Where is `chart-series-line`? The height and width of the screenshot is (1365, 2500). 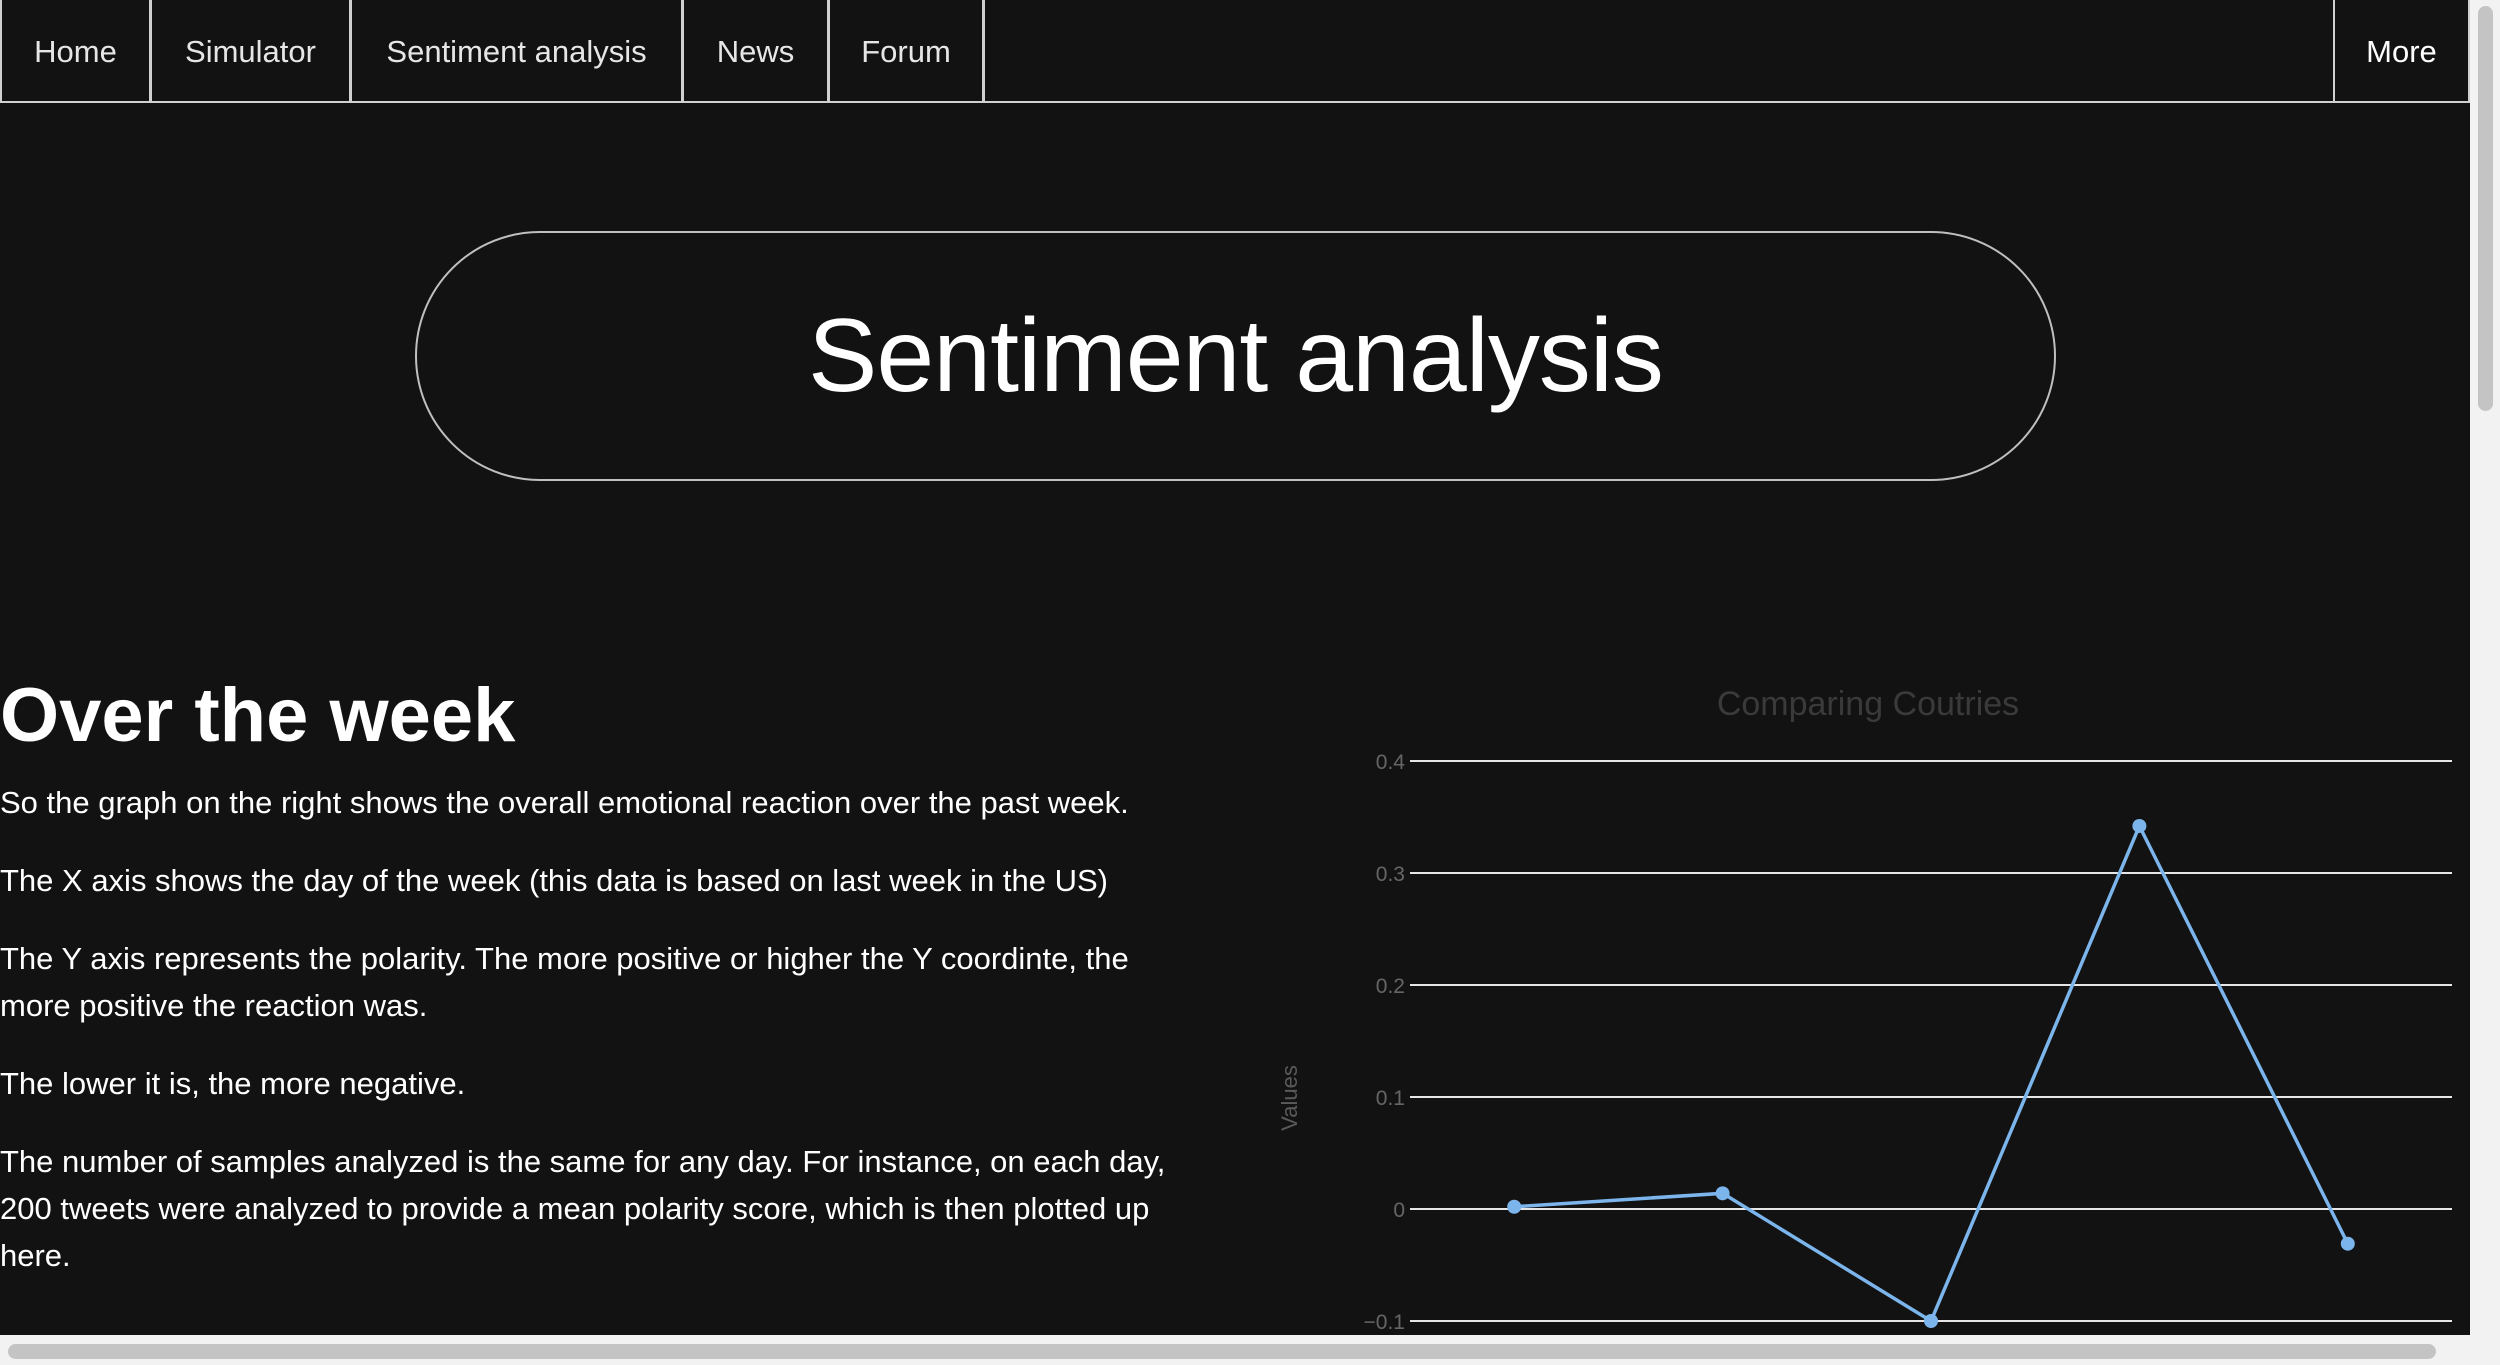 chart-series-line is located at coordinates (1932, 1072).